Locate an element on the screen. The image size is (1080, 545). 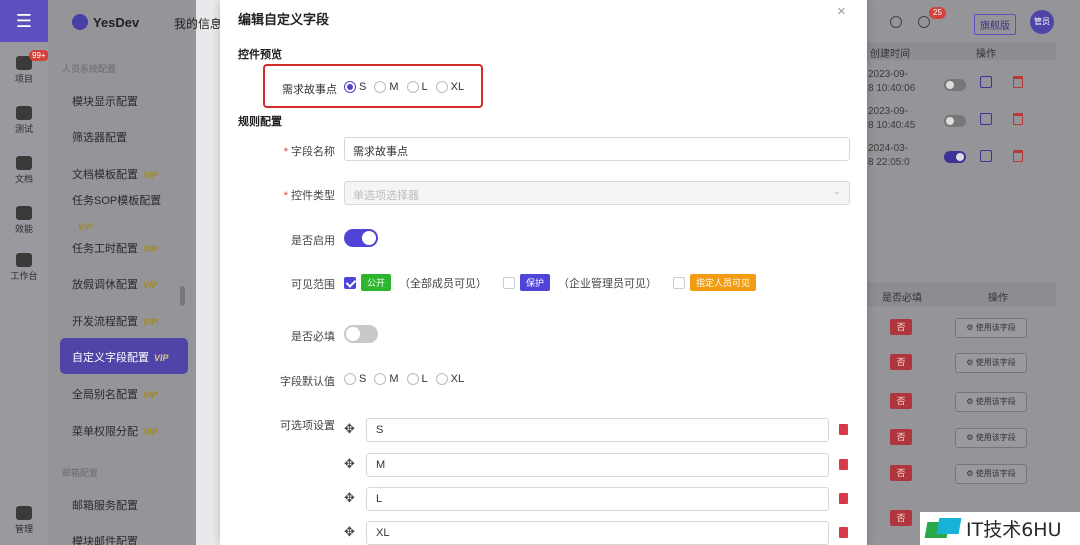
sidebar-section-label: 邮箱配置 is located at coordinates (80, 473).